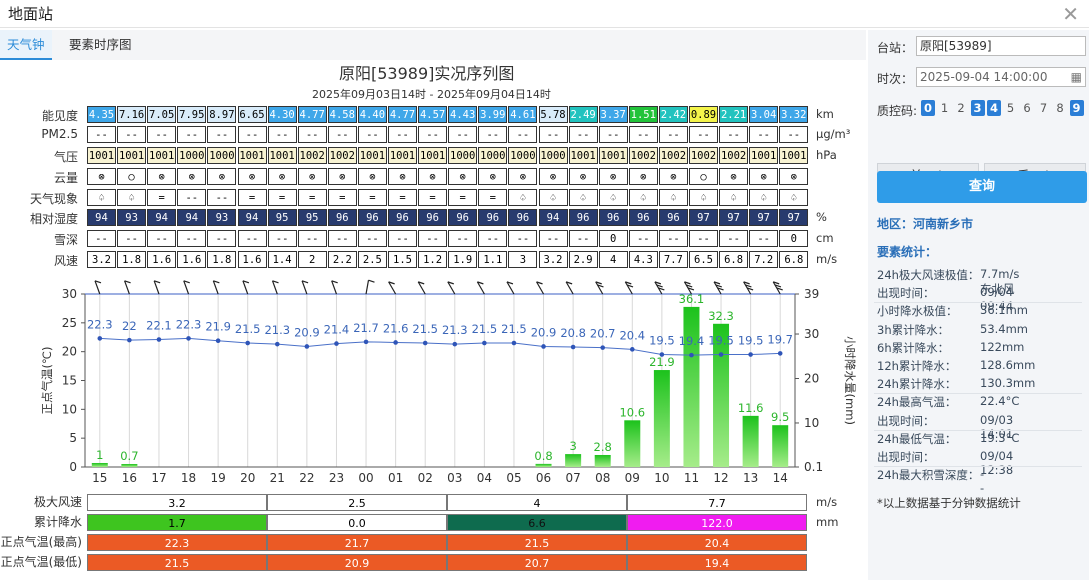 The height and width of the screenshot is (580, 1089). What do you see at coordinates (1001, 46) in the screenshot?
I see `station-input: 原阳[53989]` at bounding box center [1001, 46].